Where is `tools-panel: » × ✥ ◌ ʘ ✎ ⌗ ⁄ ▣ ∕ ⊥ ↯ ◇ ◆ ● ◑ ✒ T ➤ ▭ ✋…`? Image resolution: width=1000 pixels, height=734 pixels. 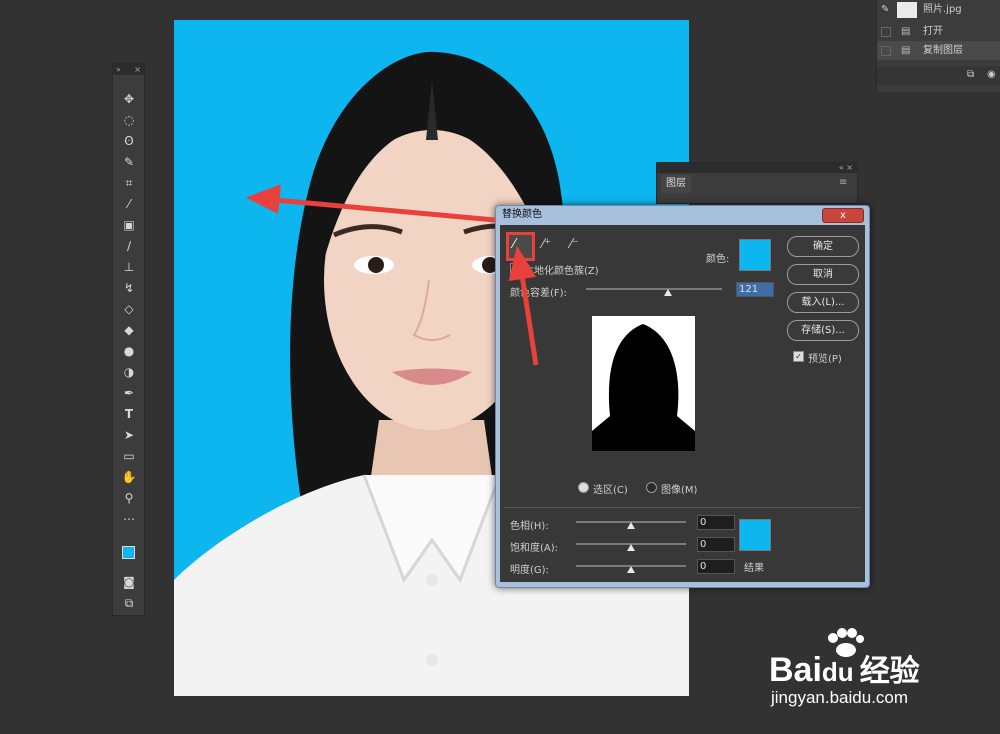
tools-panel: » × ✥ ◌ ʘ ✎ ⌗ ⁄ ▣ ∕ ⊥ ↯ ◇ ◆ ● ◑ ✒ T ➤ ▭ ✋… is located at coordinates (128, 339).